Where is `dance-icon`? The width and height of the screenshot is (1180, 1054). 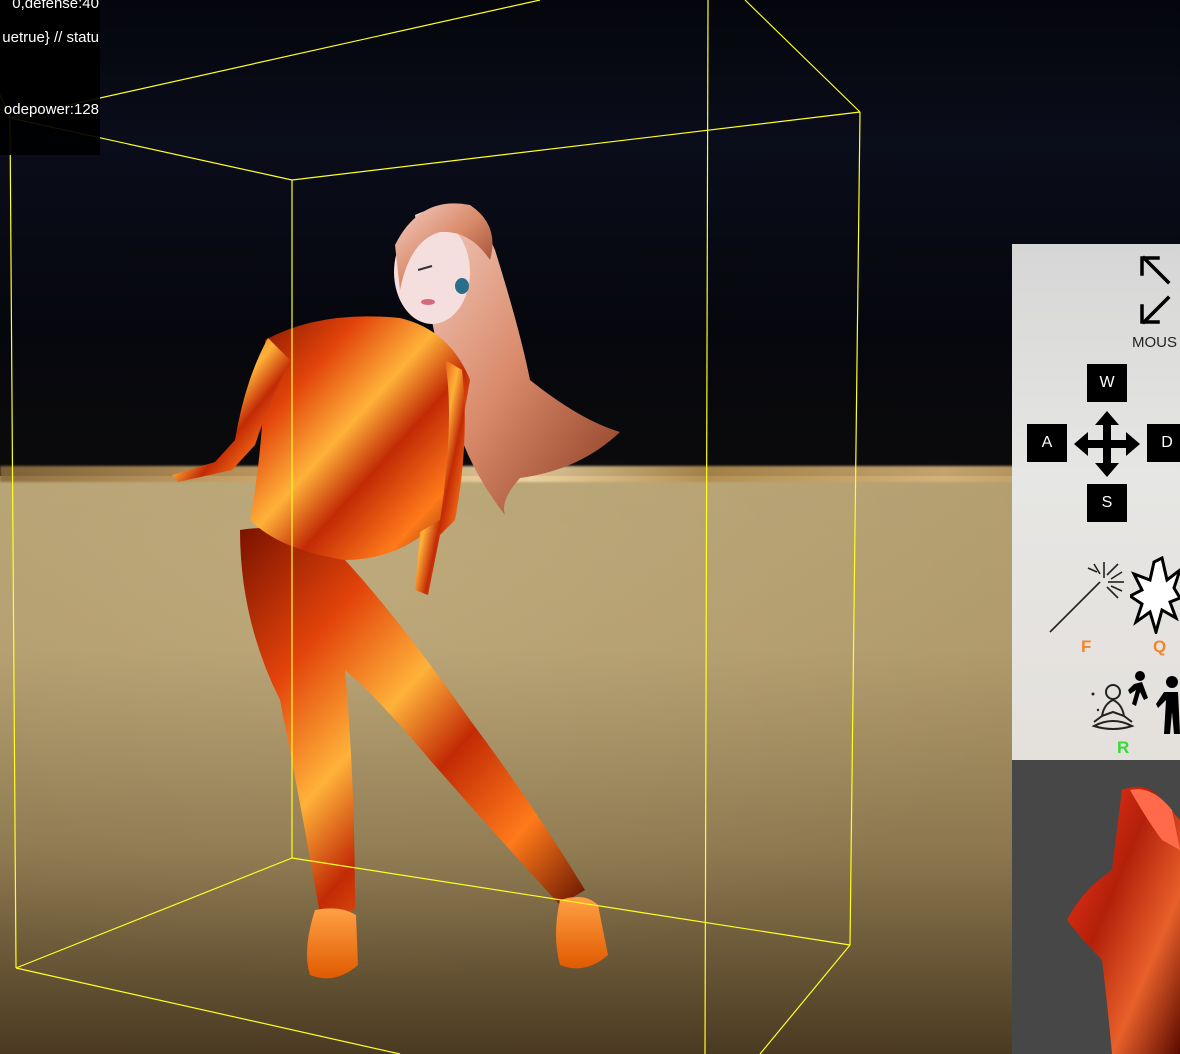 dance-icon is located at coordinates (1154, 702).